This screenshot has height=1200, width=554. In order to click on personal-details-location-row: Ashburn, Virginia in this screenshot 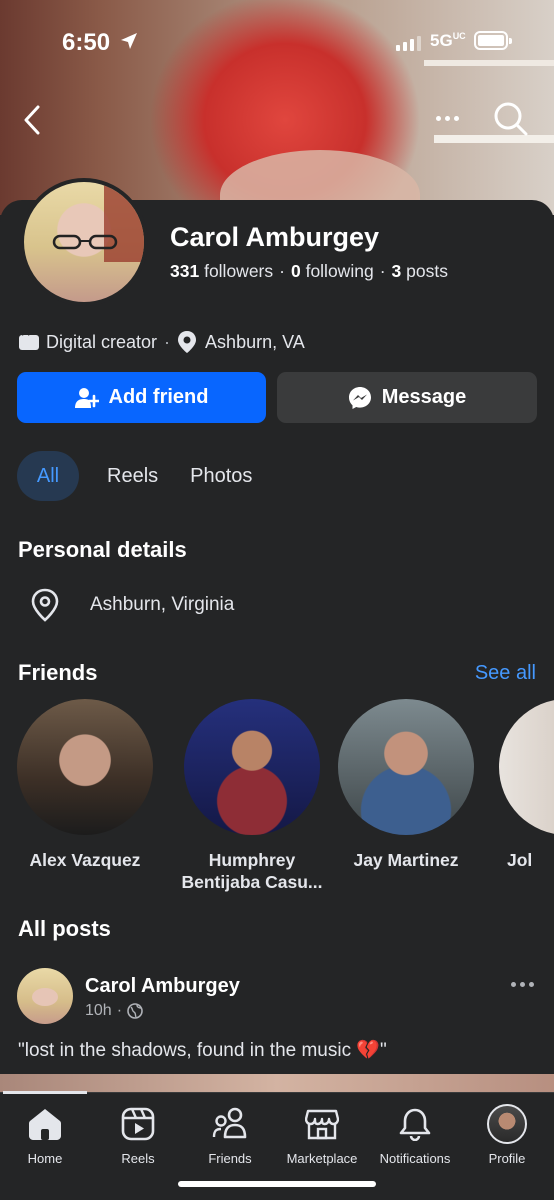, I will do `click(132, 605)`.